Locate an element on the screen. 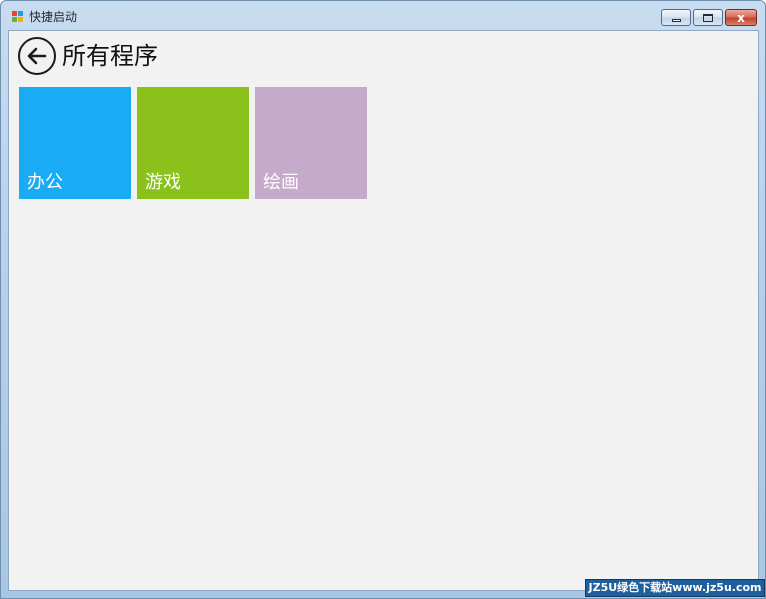  tile-label: 办公 is located at coordinates (45, 182).